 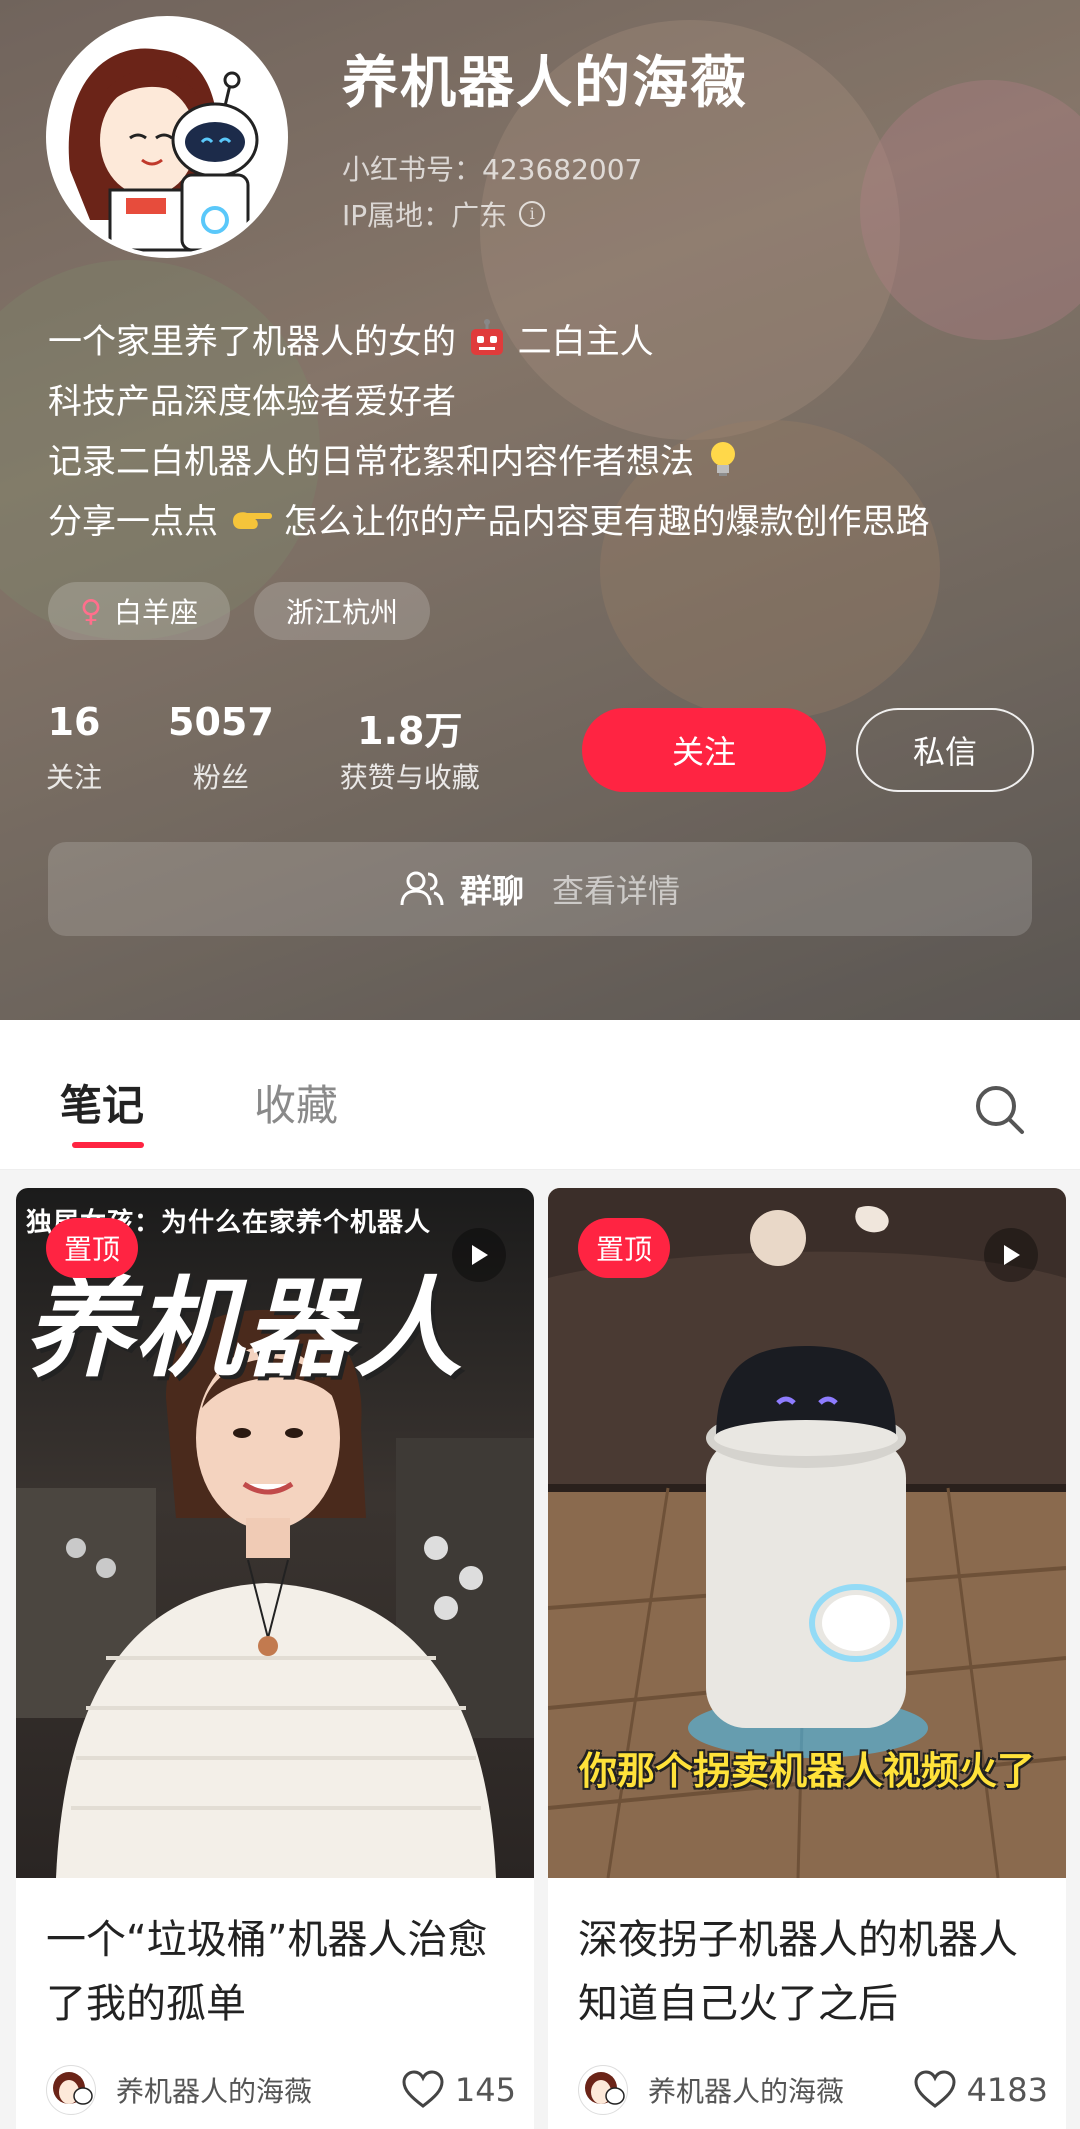 I want to click on red-id: 小红书号：423682007, so click(x=492, y=169).